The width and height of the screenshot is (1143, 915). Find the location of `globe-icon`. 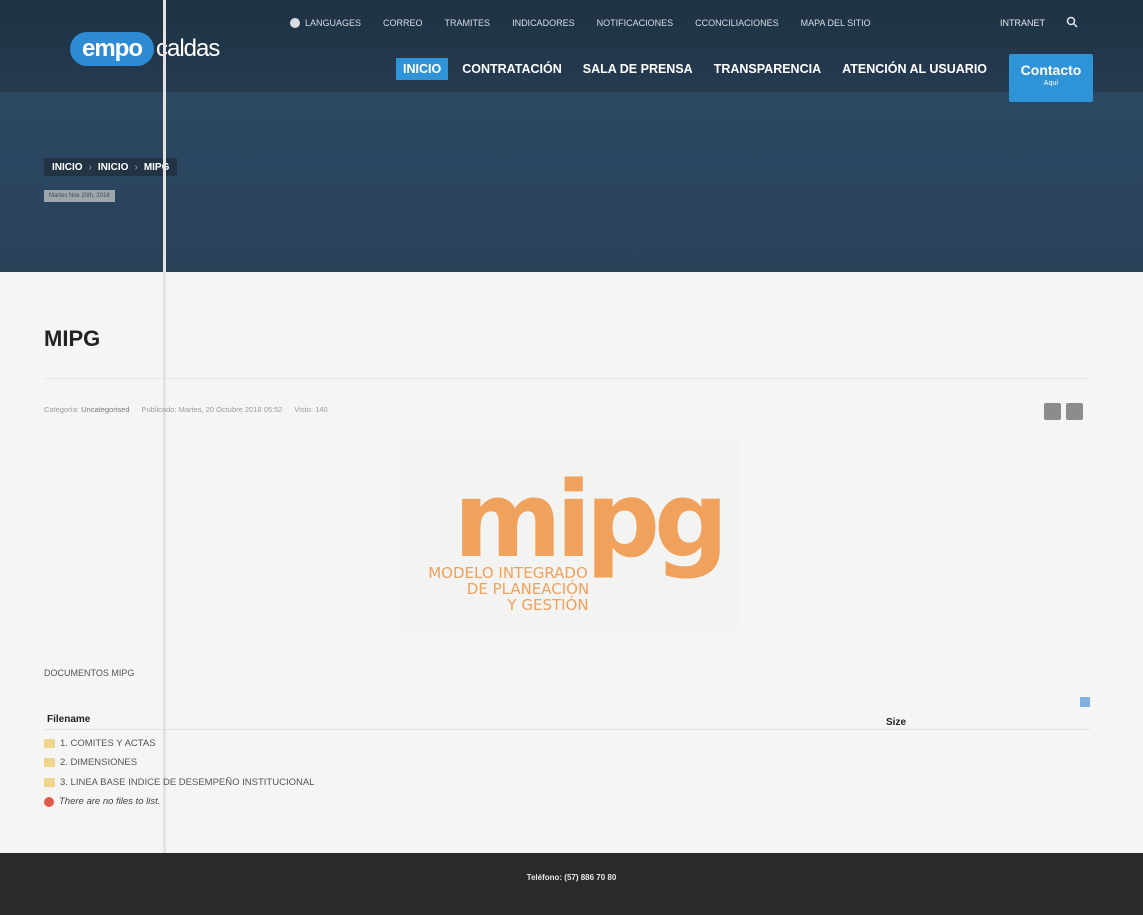

globe-icon is located at coordinates (295, 23).